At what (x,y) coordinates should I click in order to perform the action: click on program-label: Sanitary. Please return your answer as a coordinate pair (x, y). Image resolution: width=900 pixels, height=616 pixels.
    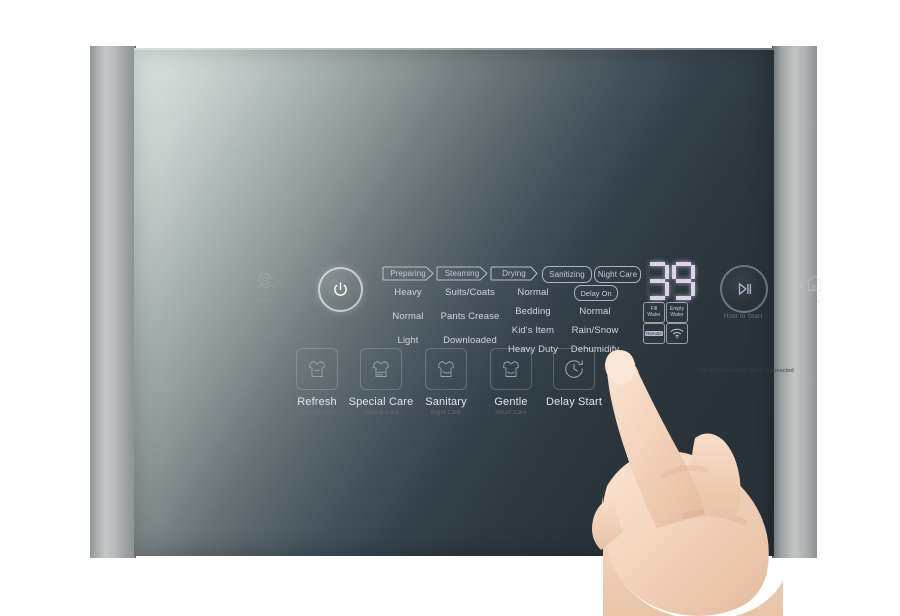
    Looking at the image, I should click on (446, 402).